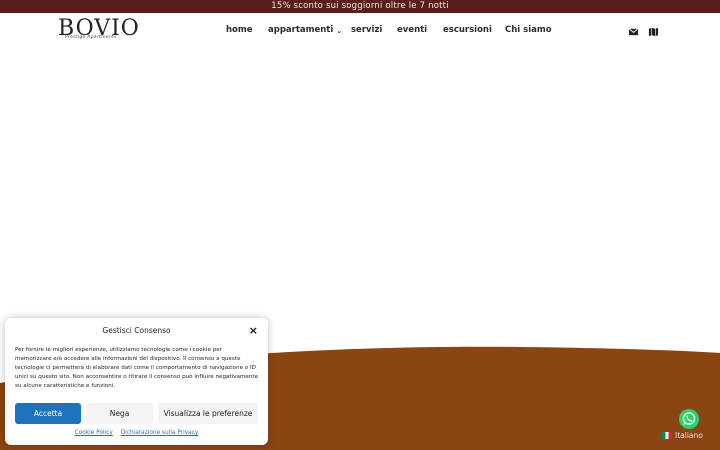 This screenshot has width=720, height=450. Describe the element at coordinates (366, 30) in the screenshot. I see `nav-servizi: servizi` at that location.